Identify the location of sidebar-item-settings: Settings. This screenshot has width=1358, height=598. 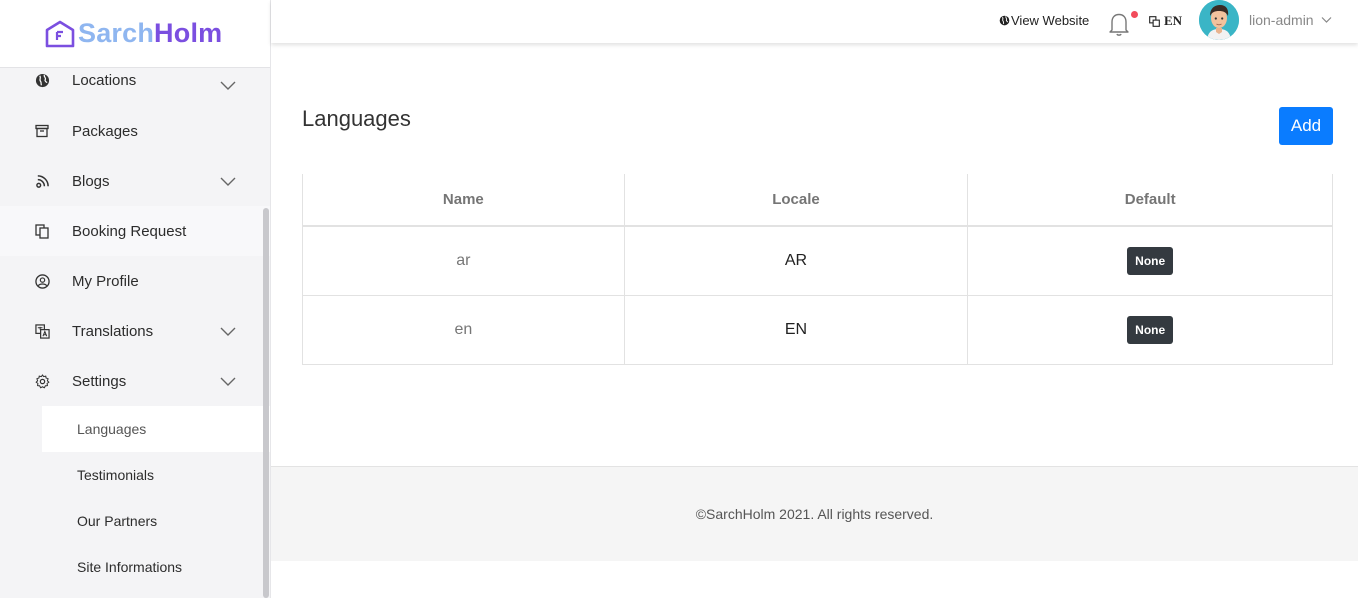
(135, 381).